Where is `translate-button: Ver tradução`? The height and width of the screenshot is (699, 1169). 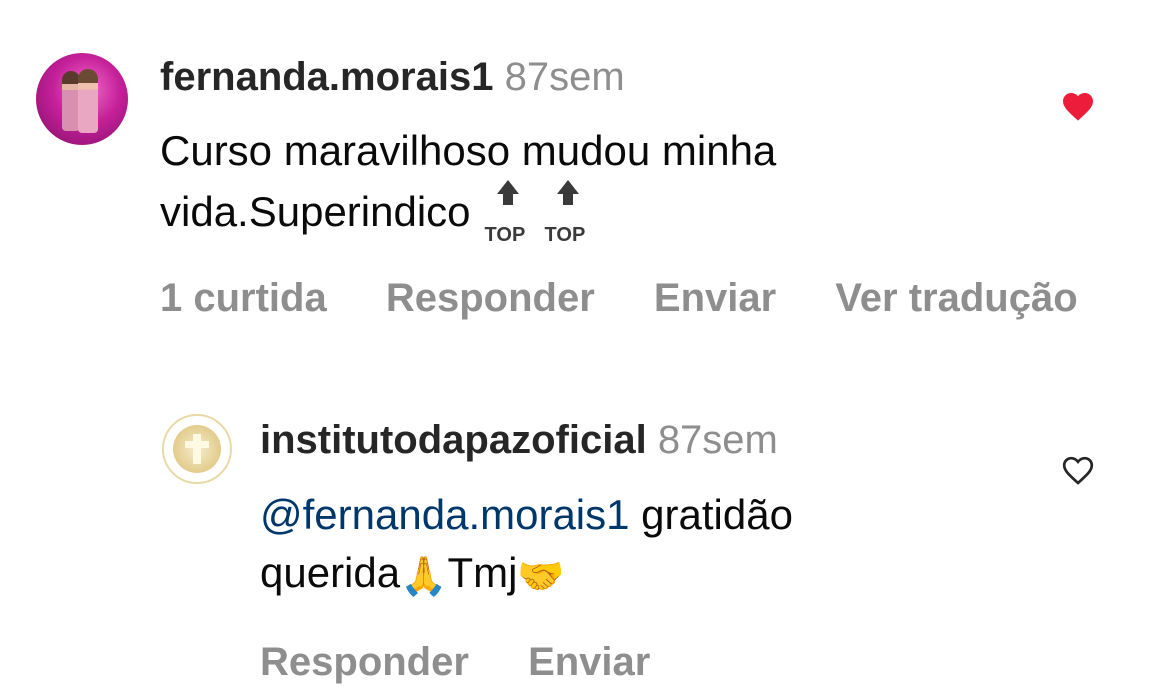 translate-button: Ver tradução is located at coordinates (956, 298).